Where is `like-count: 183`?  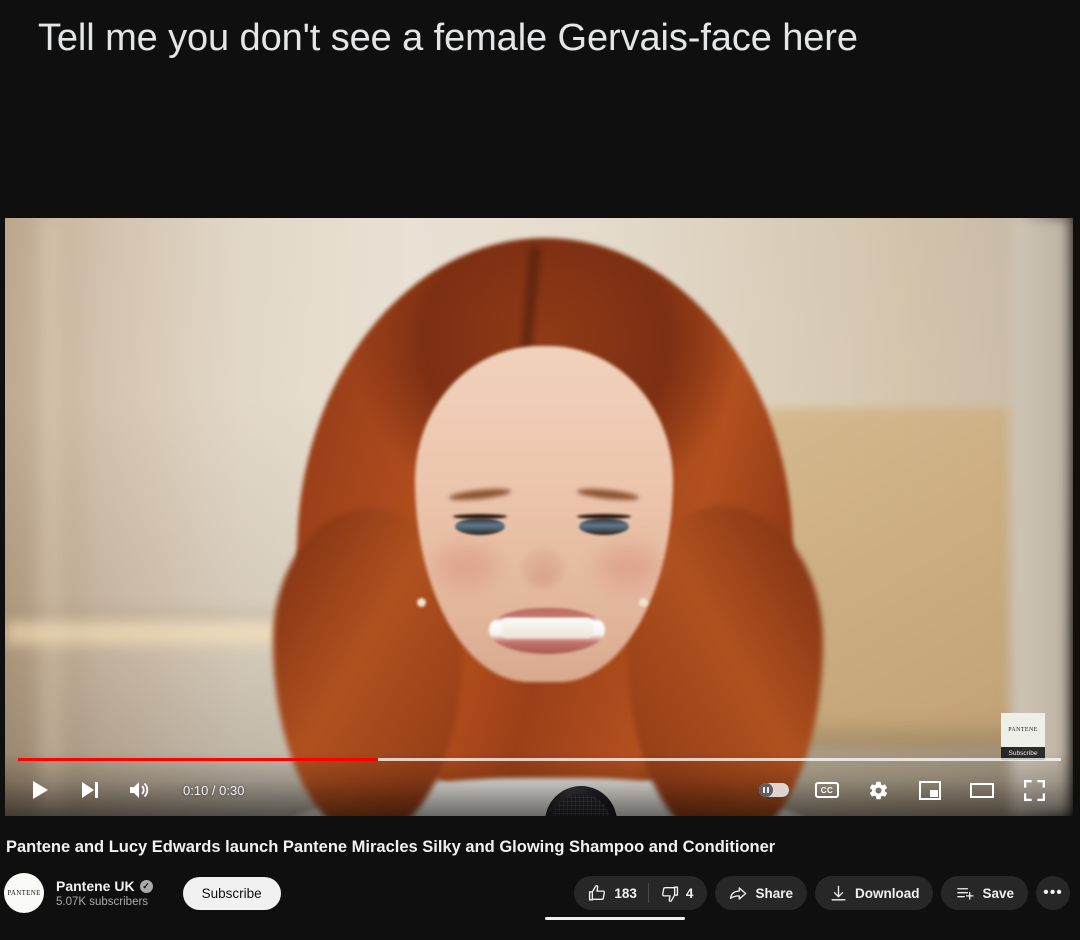
like-count: 183 is located at coordinates (625, 893).